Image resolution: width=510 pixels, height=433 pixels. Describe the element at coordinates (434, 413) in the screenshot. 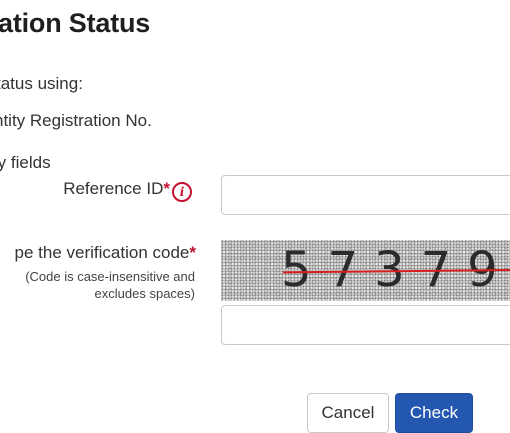

I see `check-button: Check` at that location.